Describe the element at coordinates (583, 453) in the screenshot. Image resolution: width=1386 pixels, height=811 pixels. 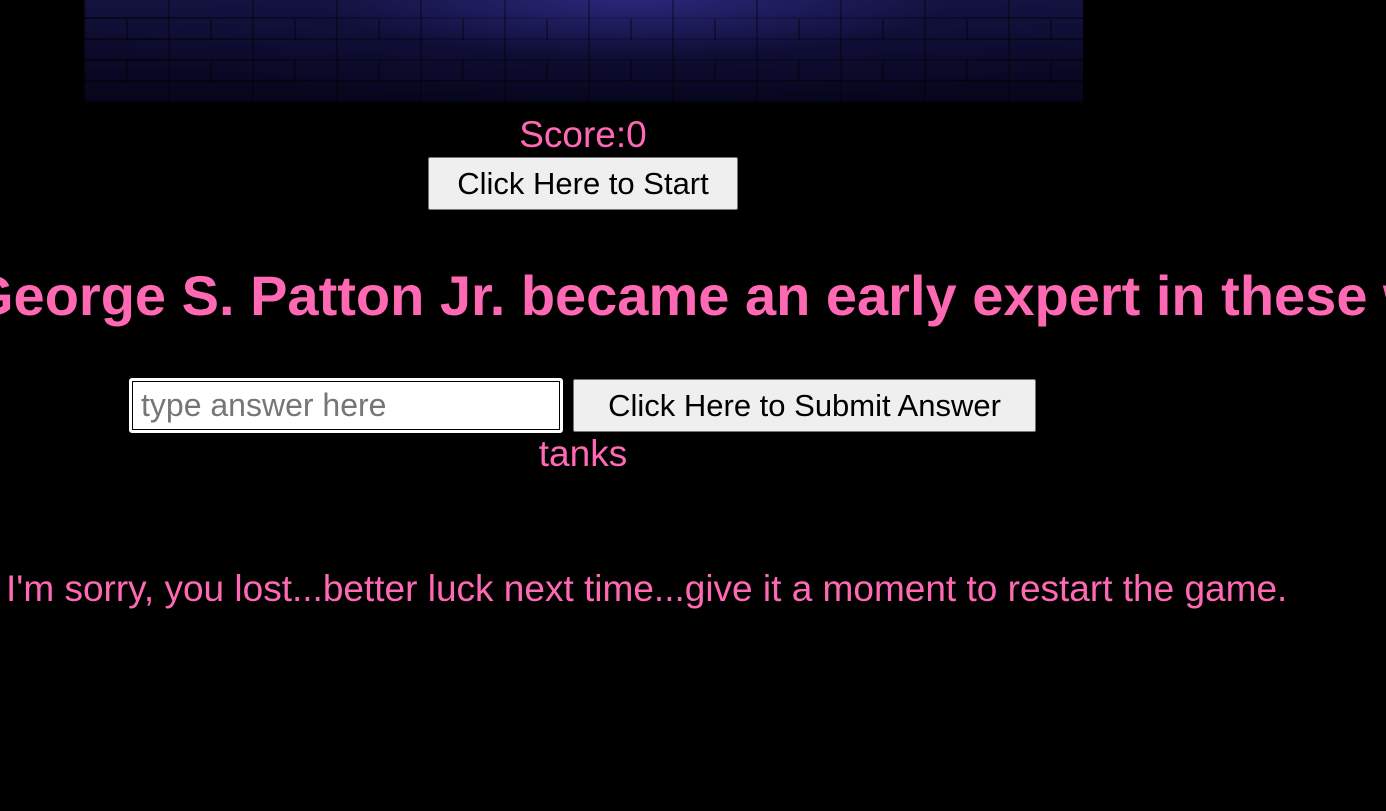
I see `correct-answer-text: tanks` at that location.